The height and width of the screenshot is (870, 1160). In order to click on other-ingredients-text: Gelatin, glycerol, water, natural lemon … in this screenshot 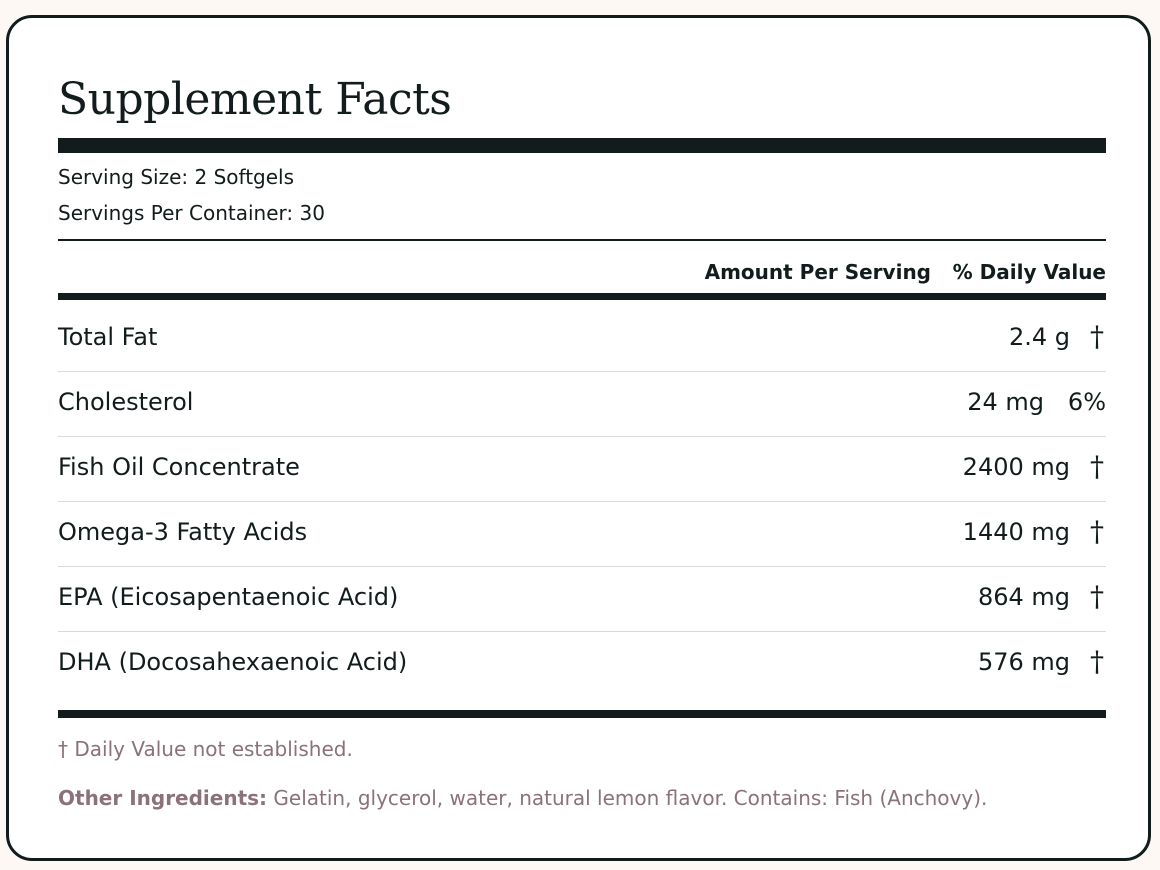, I will do `click(627, 798)`.